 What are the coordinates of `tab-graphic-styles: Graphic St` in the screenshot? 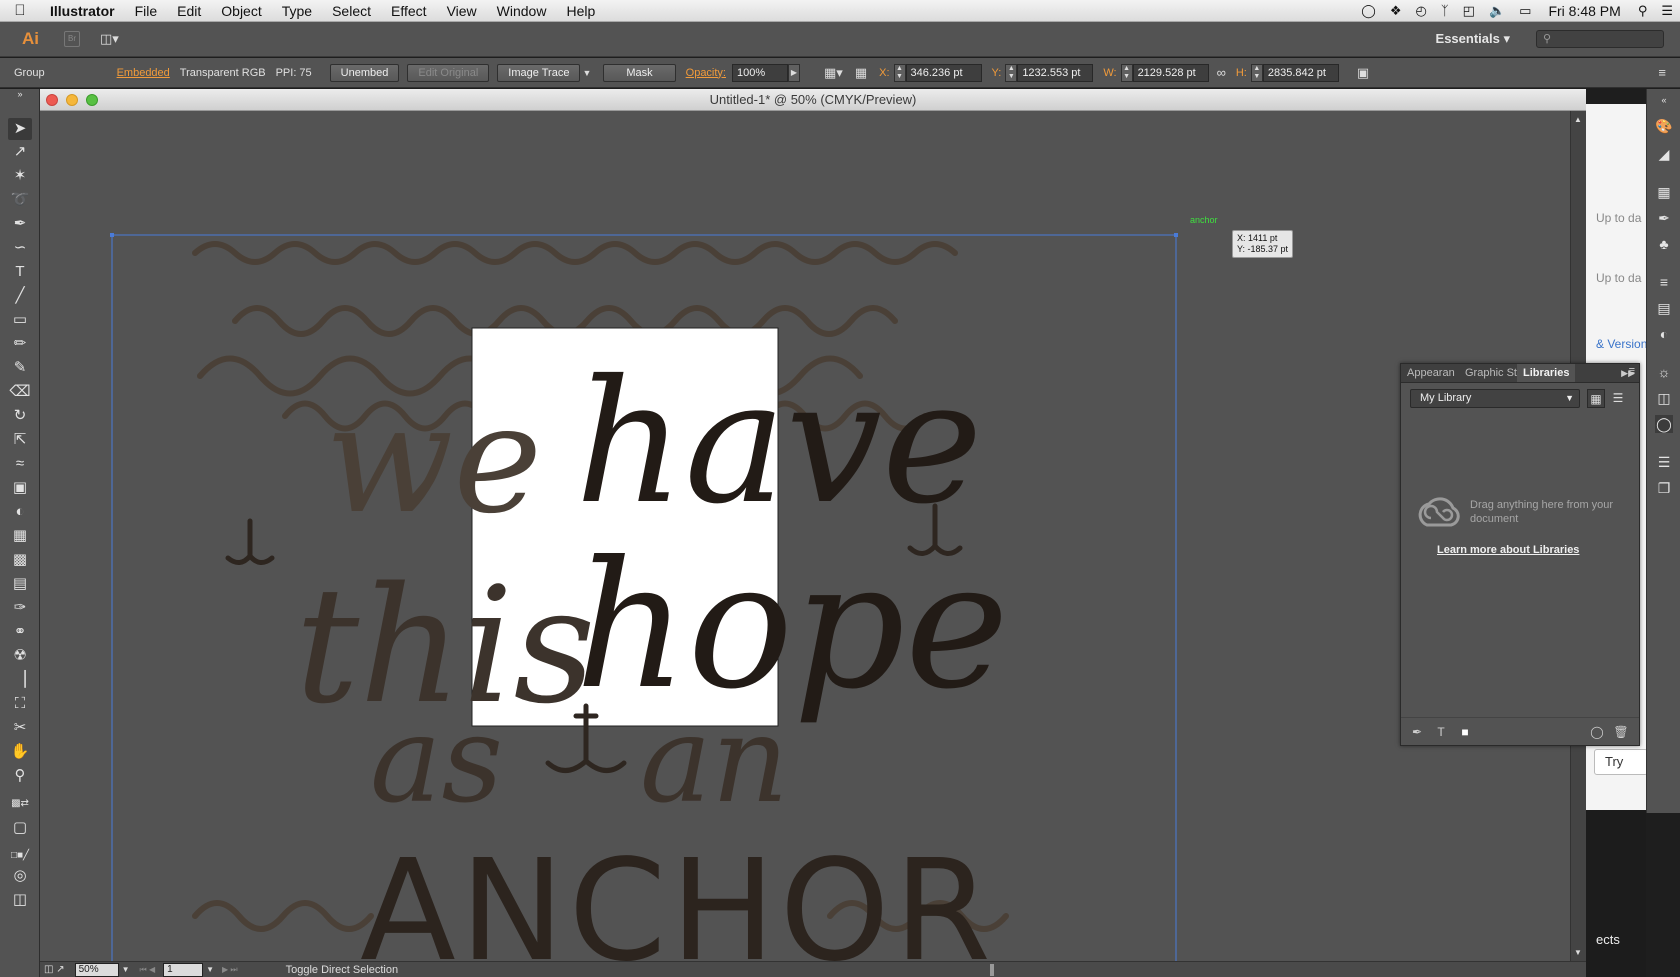 It's located at (1488, 373).